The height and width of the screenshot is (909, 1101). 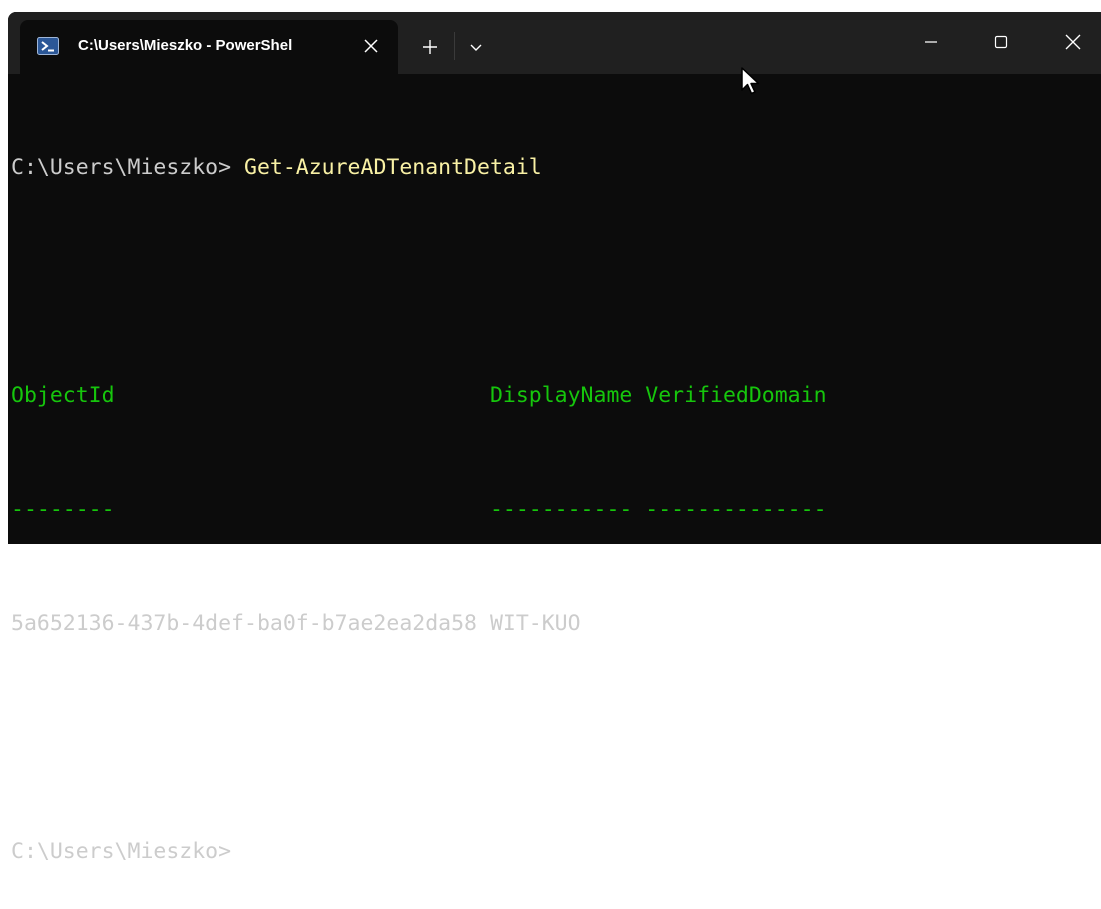 I want to click on table-header-underline: -------- ----------- --------------, so click(x=419, y=509).